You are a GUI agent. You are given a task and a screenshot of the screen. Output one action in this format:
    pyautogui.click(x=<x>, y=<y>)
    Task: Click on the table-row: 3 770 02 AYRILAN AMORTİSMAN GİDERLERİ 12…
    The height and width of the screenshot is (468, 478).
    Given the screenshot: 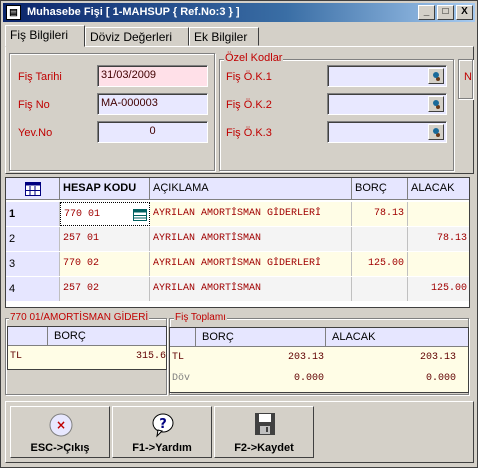 What is the action you would take?
    pyautogui.click(x=237, y=264)
    